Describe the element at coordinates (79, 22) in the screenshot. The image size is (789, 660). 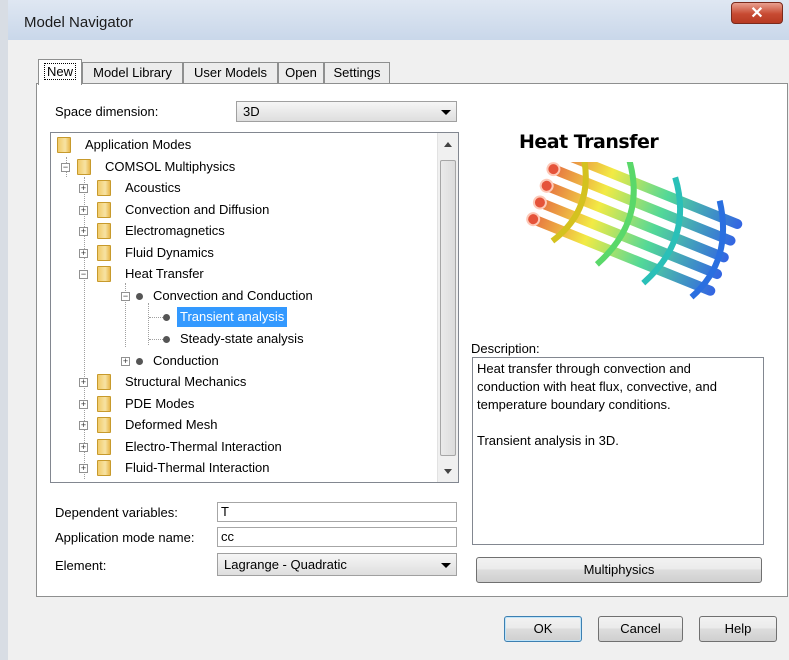
I see `window-title: Model Navigator` at that location.